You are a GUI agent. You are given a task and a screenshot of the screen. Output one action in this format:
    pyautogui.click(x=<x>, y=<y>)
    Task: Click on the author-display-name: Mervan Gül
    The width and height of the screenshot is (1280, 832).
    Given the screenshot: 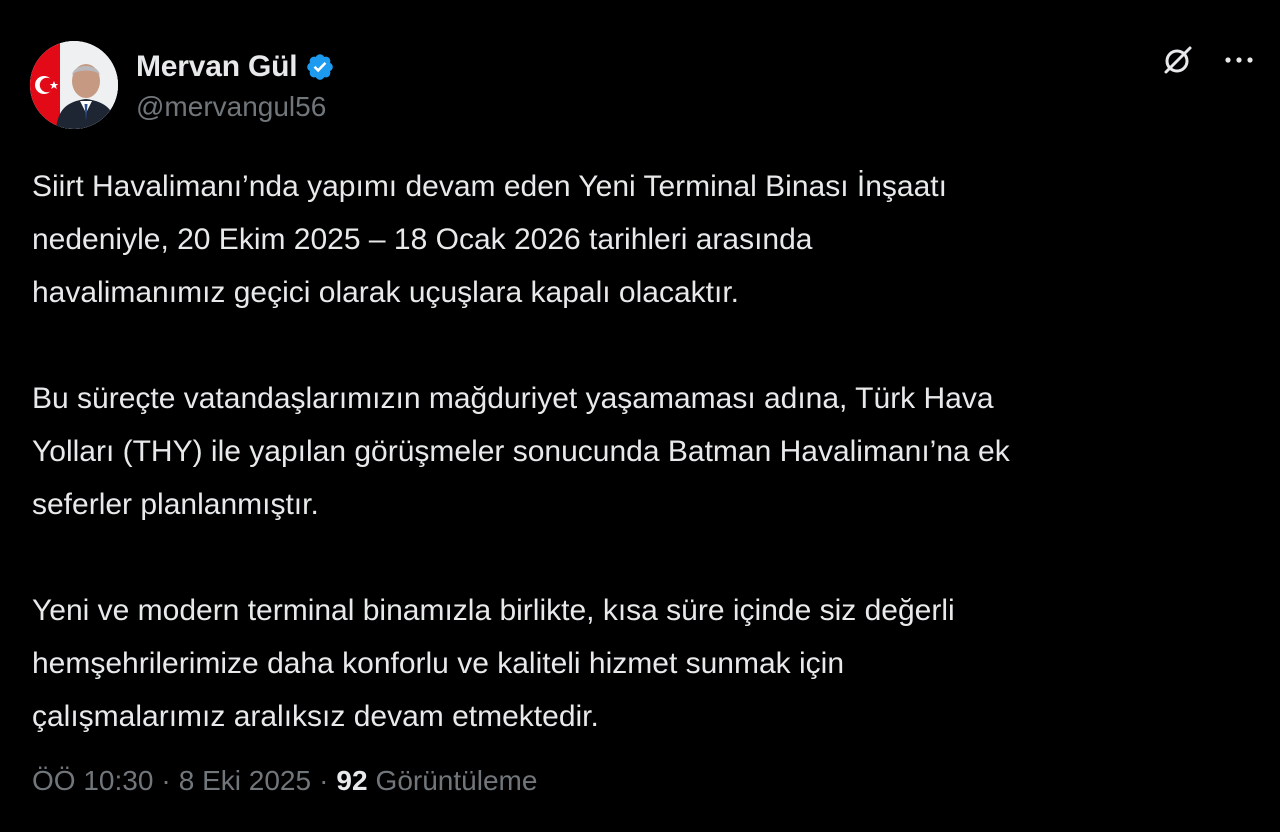 What is the action you would take?
    pyautogui.click(x=217, y=67)
    